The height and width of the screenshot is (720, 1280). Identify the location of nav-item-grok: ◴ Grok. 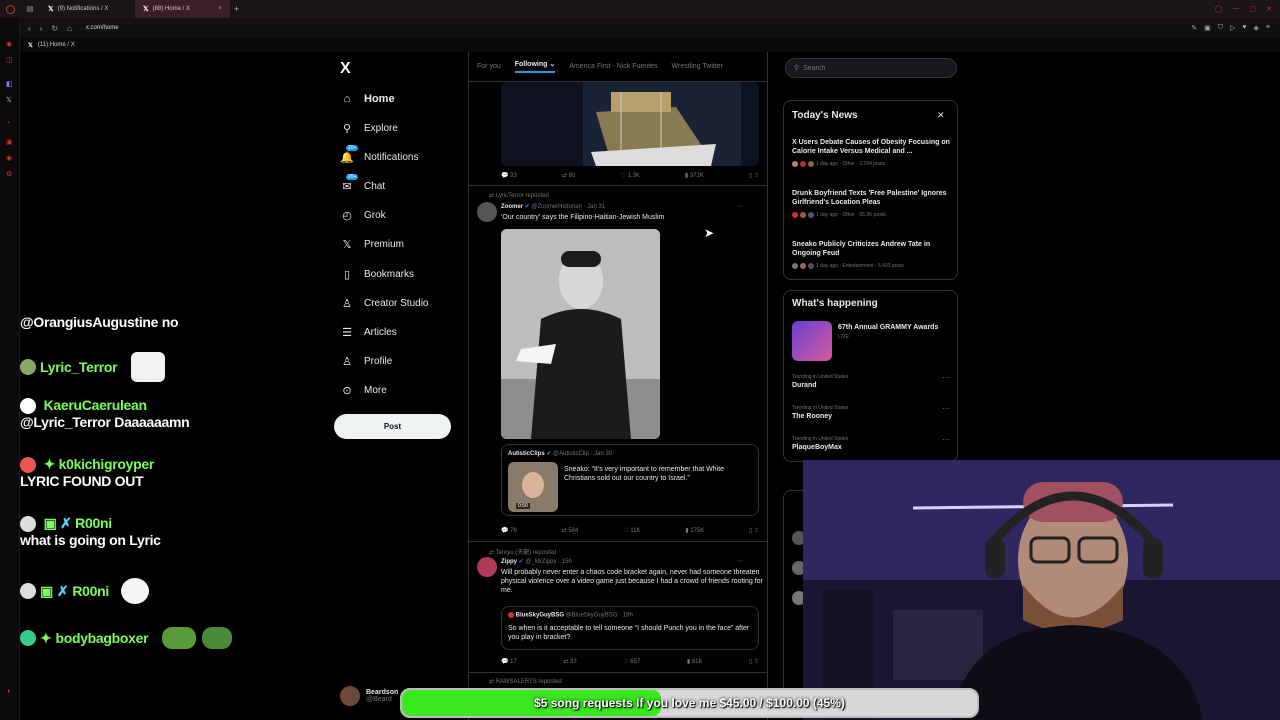
(362, 215).